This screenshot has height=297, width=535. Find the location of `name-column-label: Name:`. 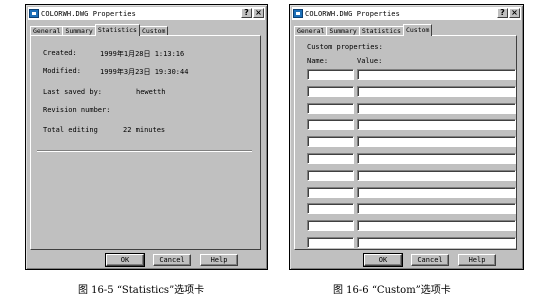

name-column-label: Name: is located at coordinates (318, 61).